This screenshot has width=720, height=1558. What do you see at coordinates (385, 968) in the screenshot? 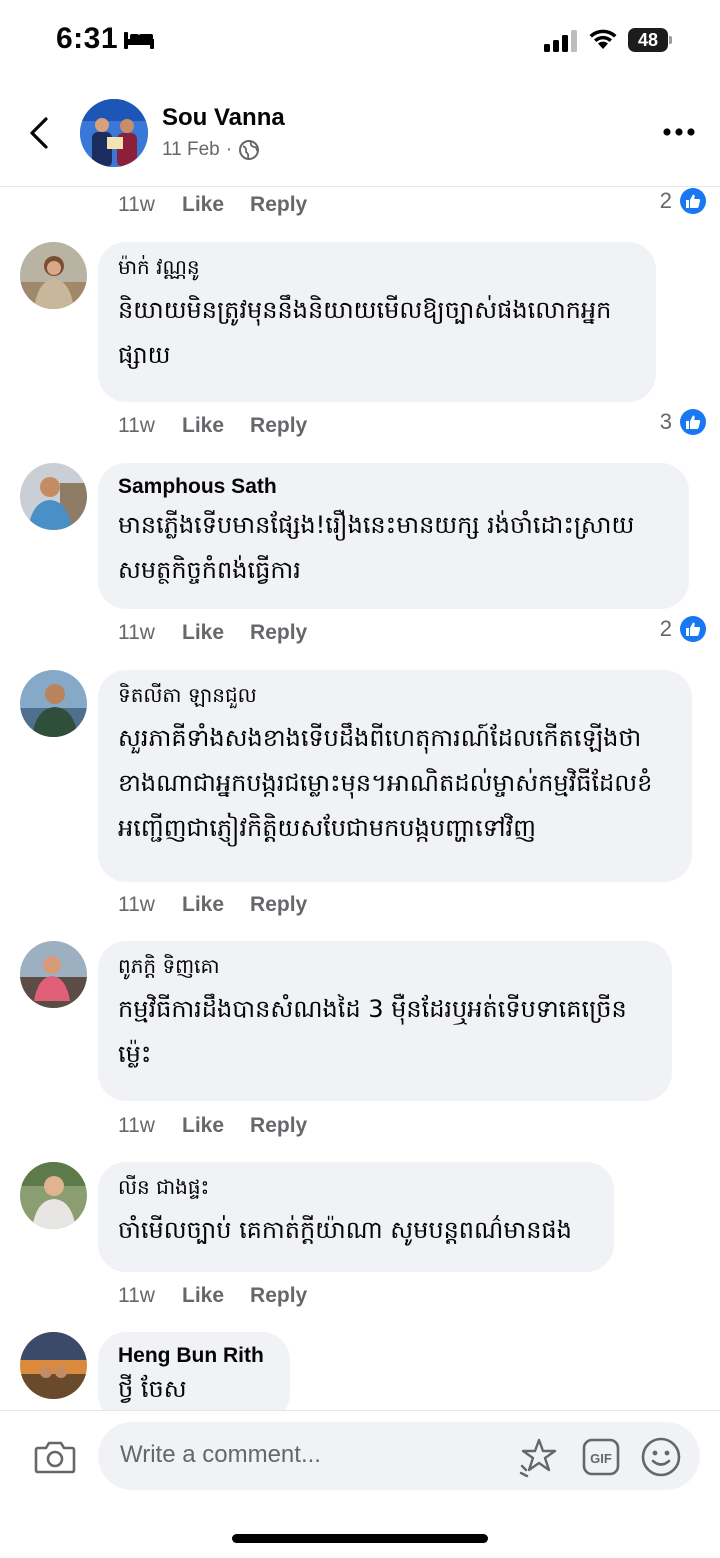
I see `commenter-name: ពូភក្តិ ទិញគោ` at bounding box center [385, 968].